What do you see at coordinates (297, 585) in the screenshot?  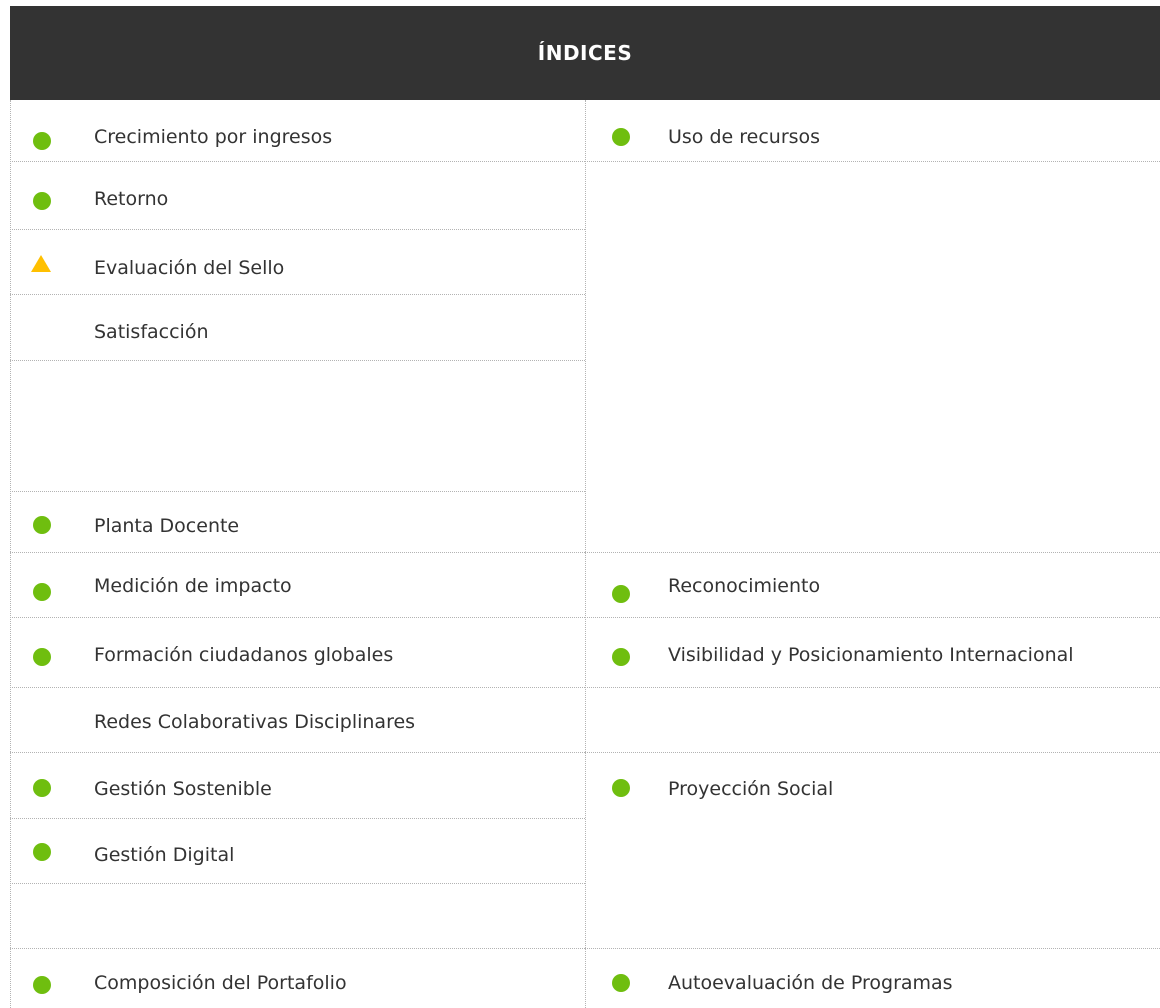 I see `index-row-medicion-impacto: Medición de impacto` at bounding box center [297, 585].